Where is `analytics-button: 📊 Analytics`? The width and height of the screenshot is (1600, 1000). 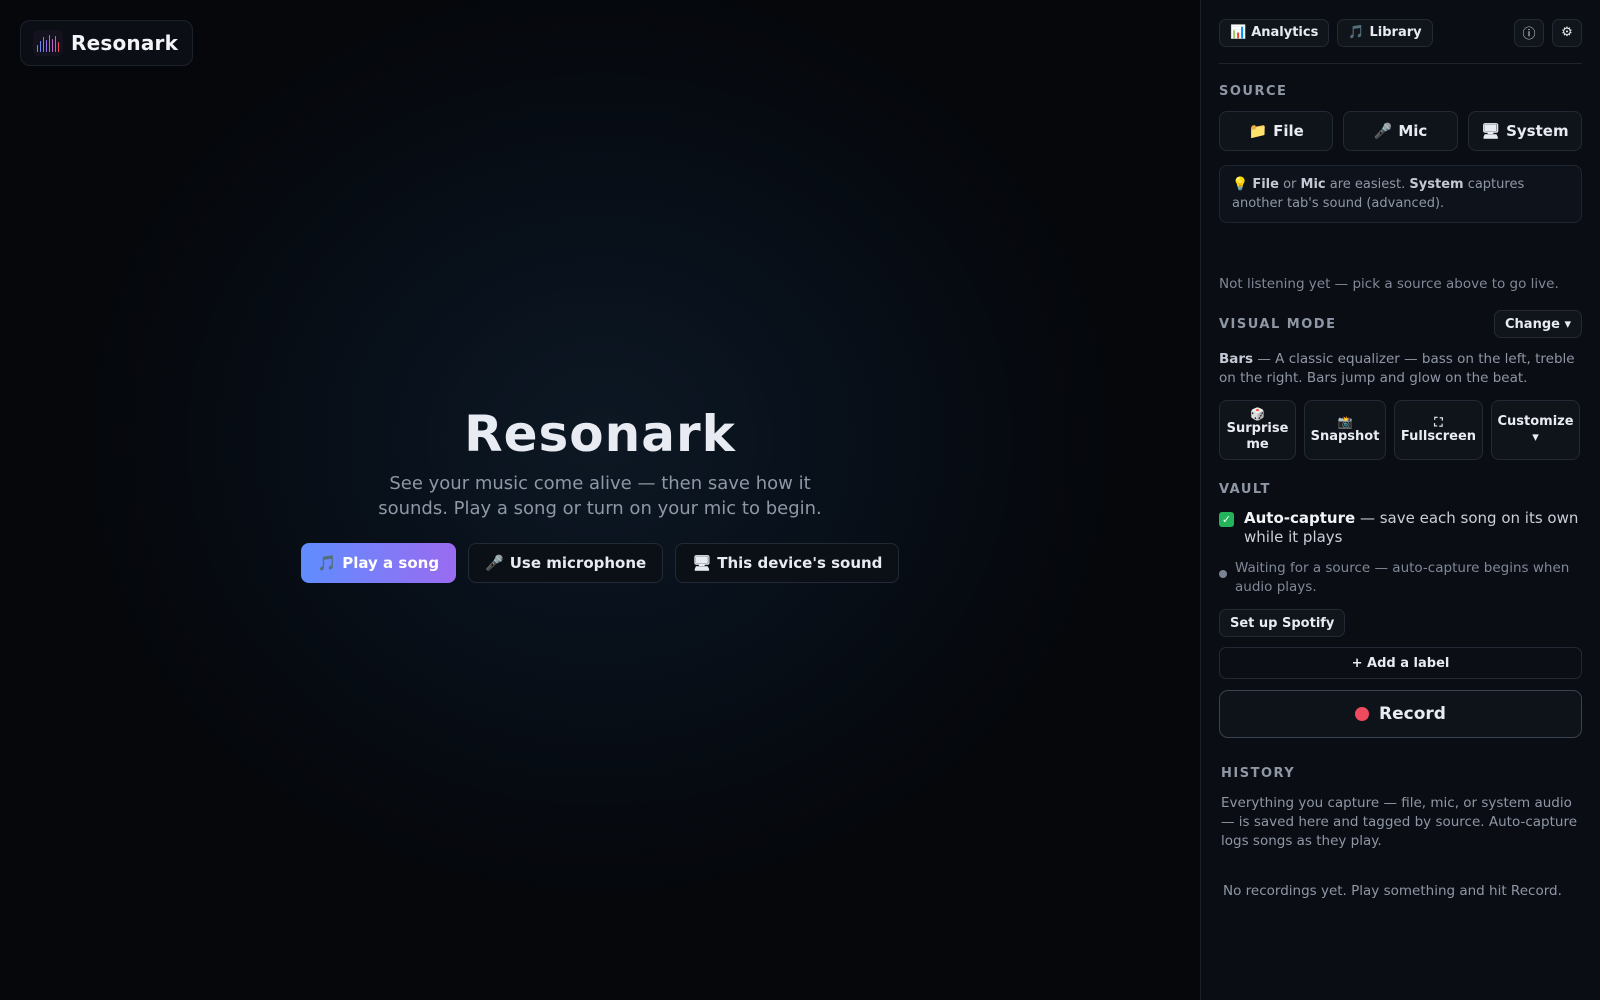 analytics-button: 📊 Analytics is located at coordinates (1274, 32).